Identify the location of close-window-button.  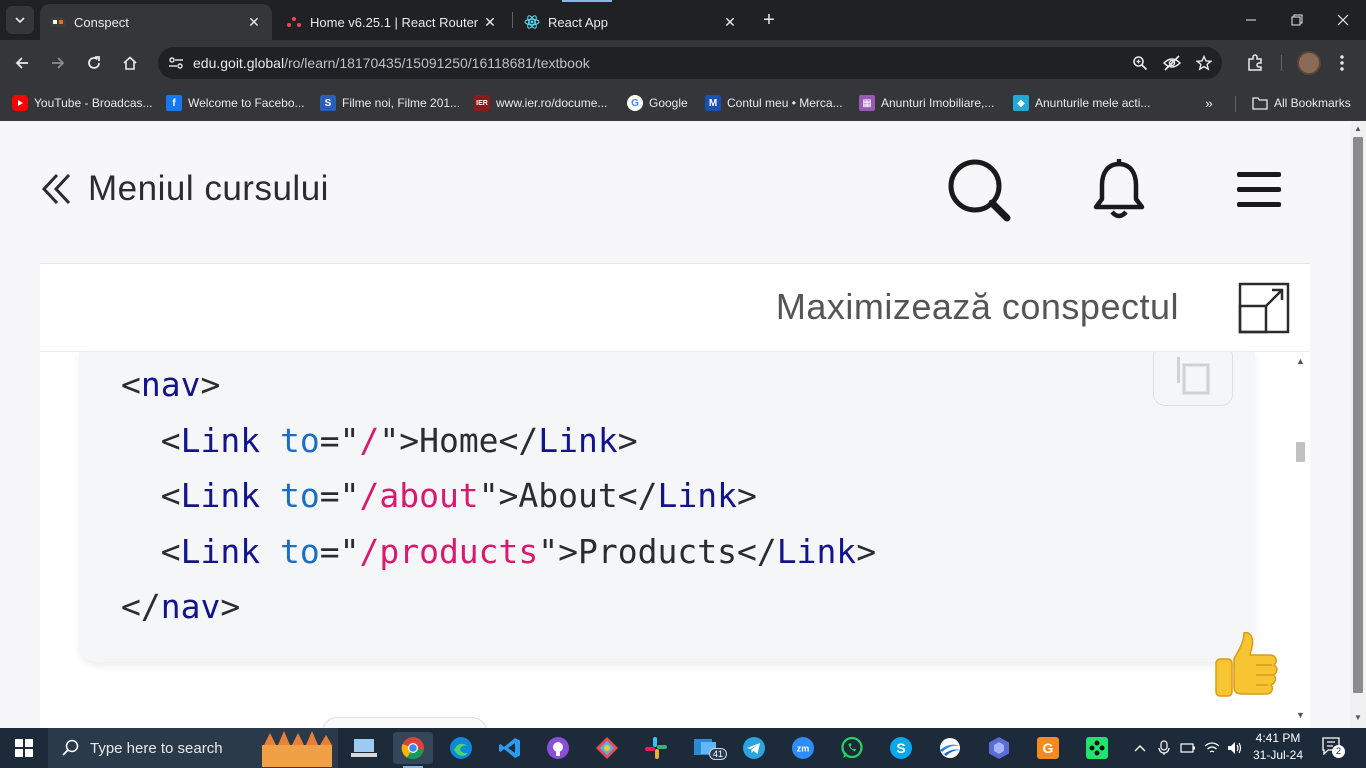
(1343, 20).